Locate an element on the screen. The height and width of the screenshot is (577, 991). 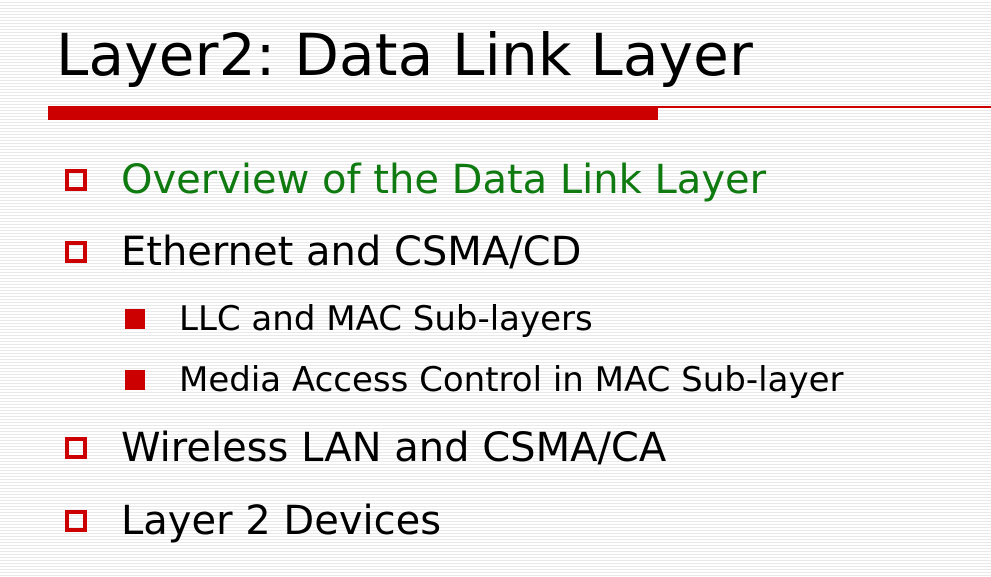
bullet-ethernet: Ethernet and CSMA/CD is located at coordinates (323, 252).